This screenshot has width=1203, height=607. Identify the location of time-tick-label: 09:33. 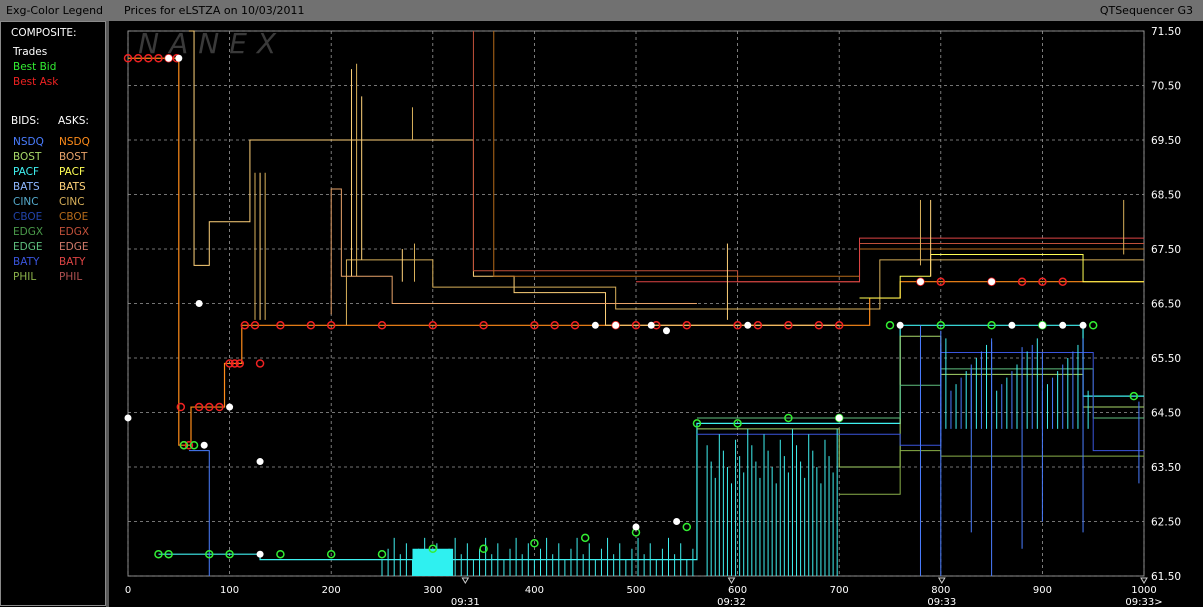
(941, 602).